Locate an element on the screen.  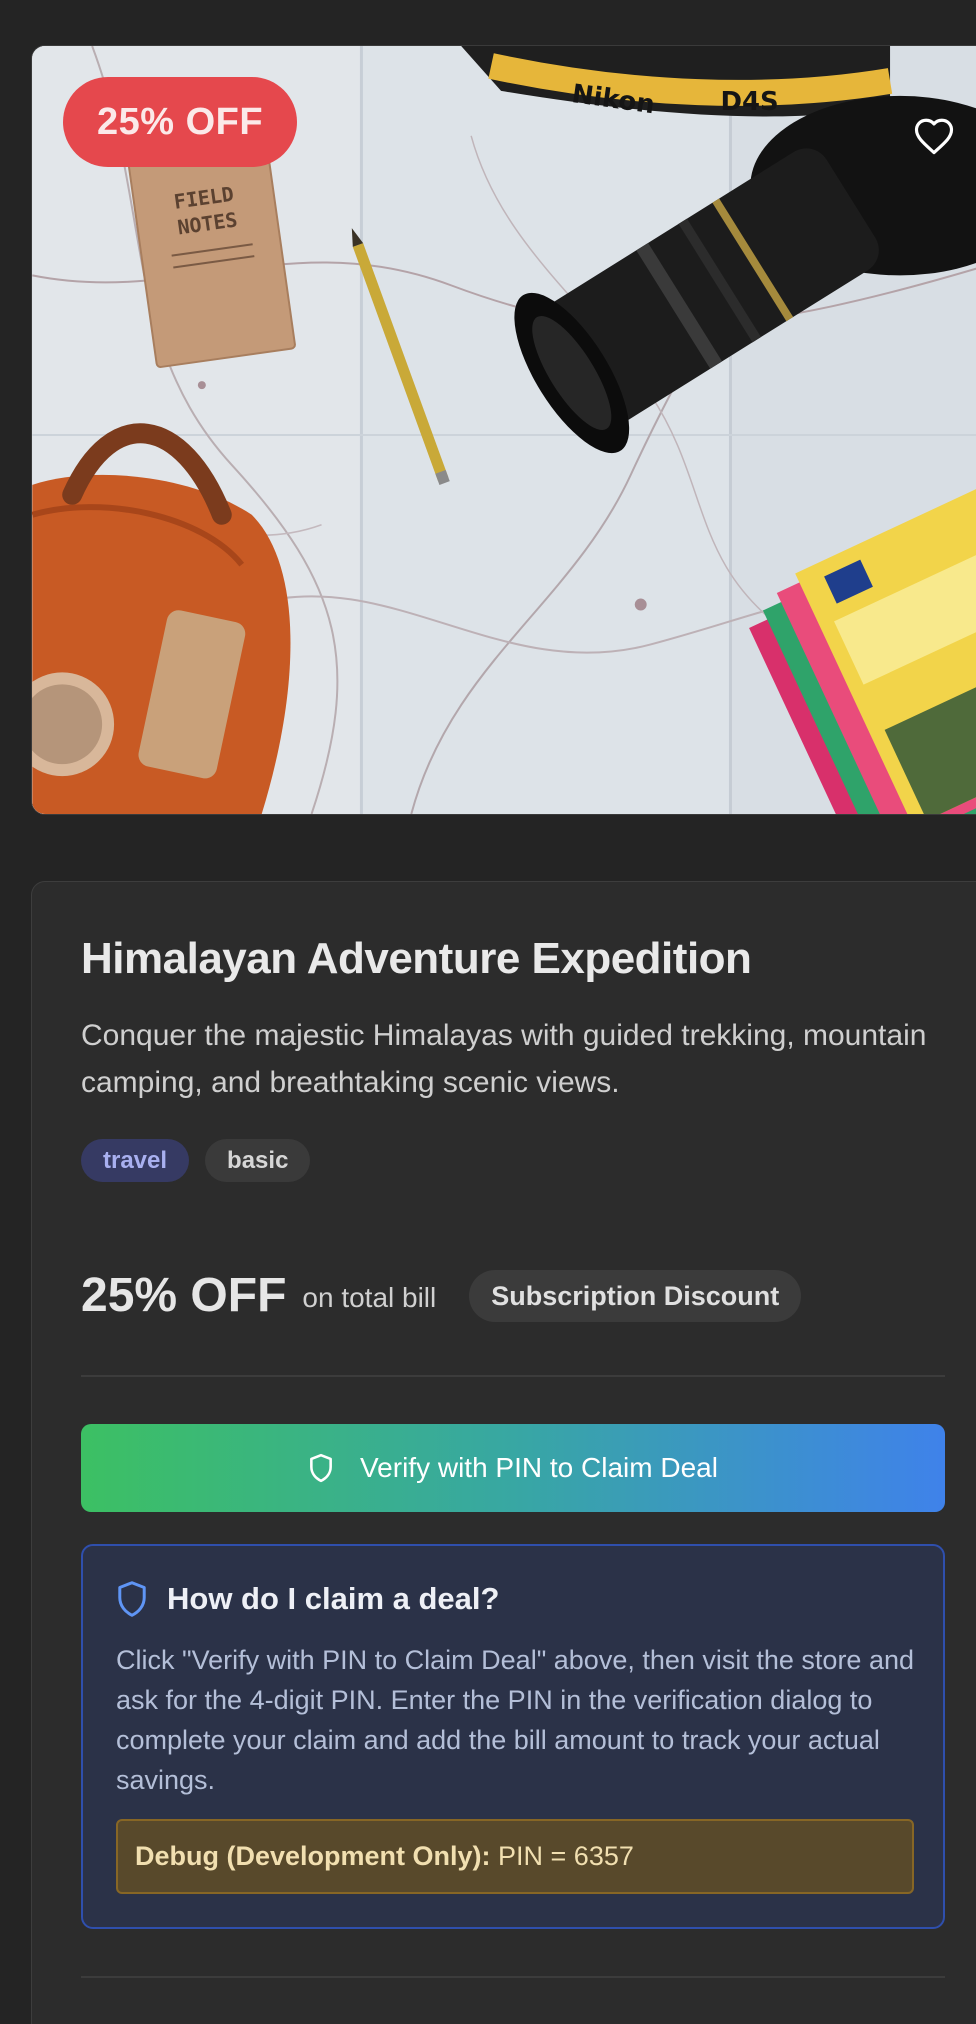
debug-pin-notice: Debug (Development Only): PIN = 6357 is located at coordinates (515, 1856).